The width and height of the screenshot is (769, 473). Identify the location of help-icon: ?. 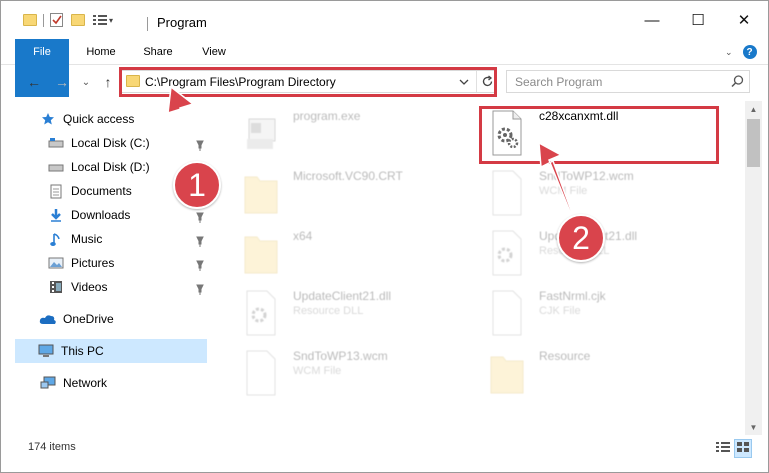
(749, 52).